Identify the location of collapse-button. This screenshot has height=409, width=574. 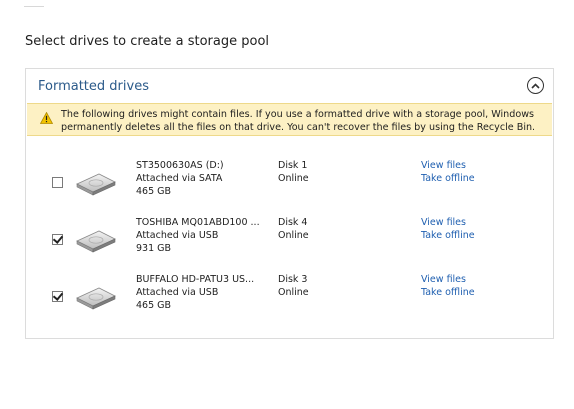
(535, 85).